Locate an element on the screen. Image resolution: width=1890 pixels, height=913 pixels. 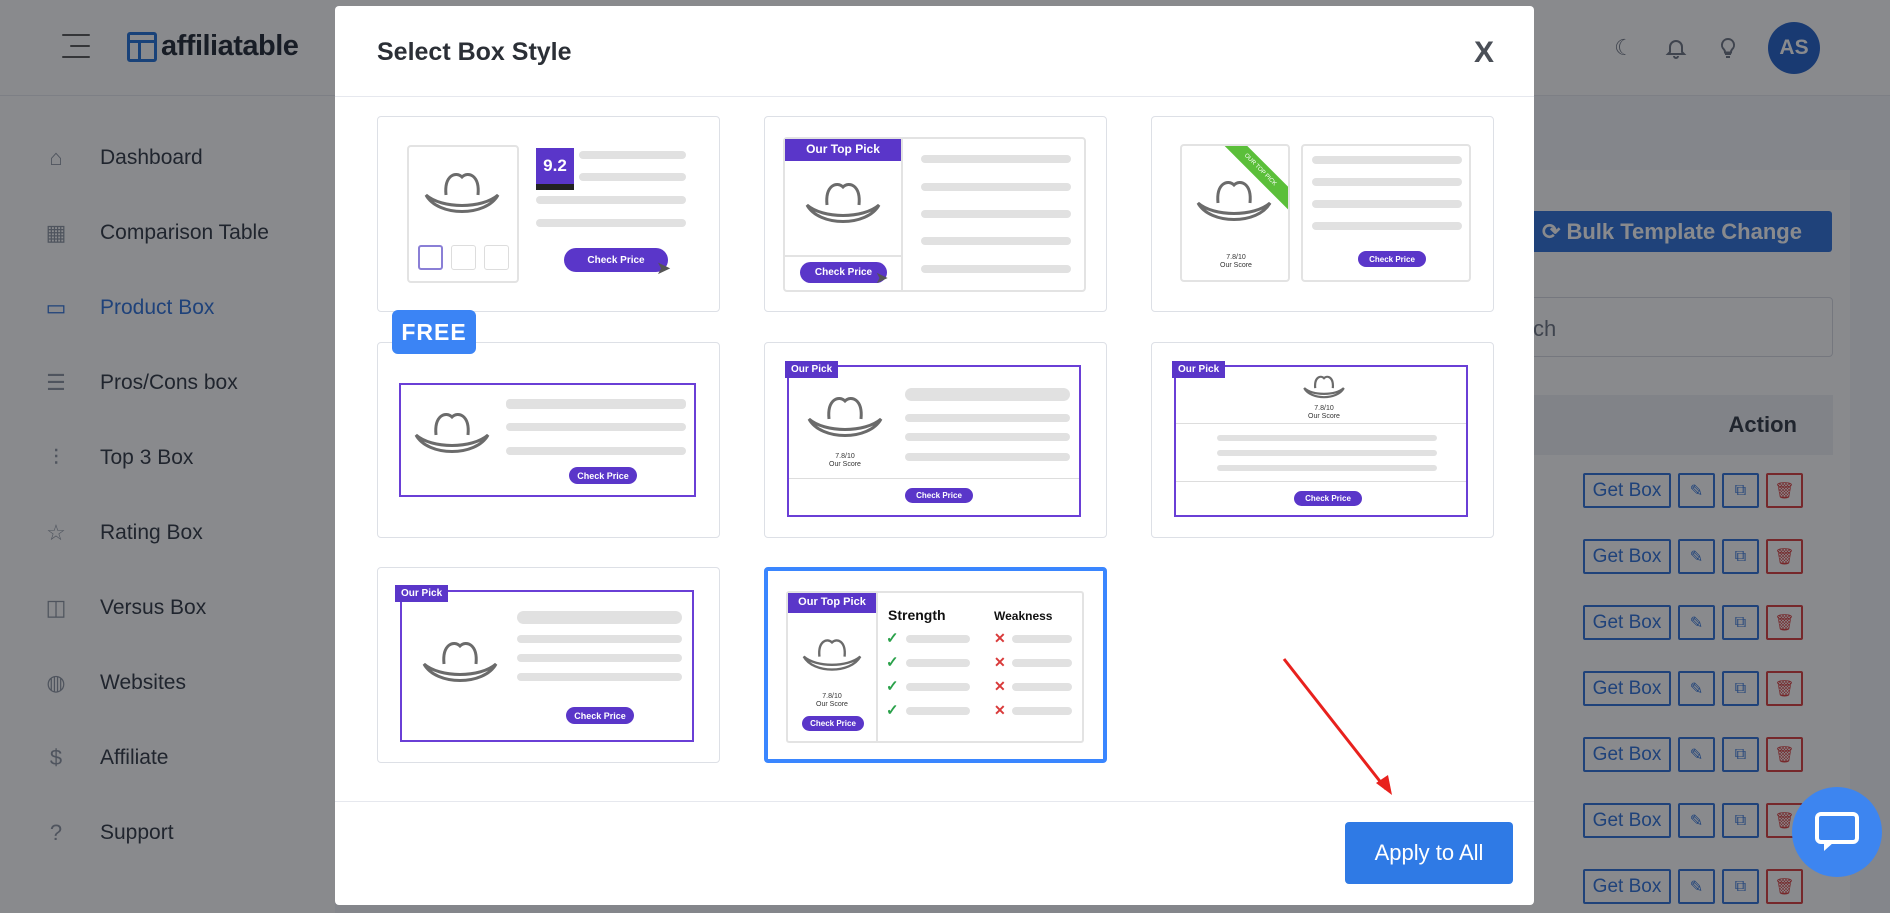
box-style-card: 9.2 Check Price ➤ is located at coordinates (548, 214).